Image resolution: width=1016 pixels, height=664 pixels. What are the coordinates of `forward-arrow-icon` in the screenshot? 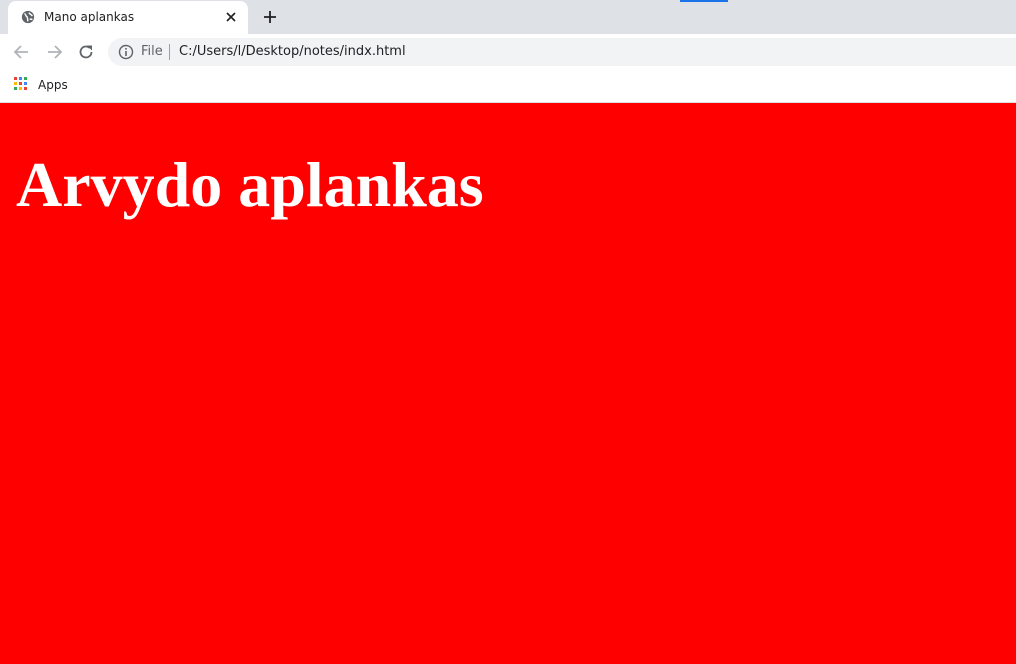 It's located at (54, 52).